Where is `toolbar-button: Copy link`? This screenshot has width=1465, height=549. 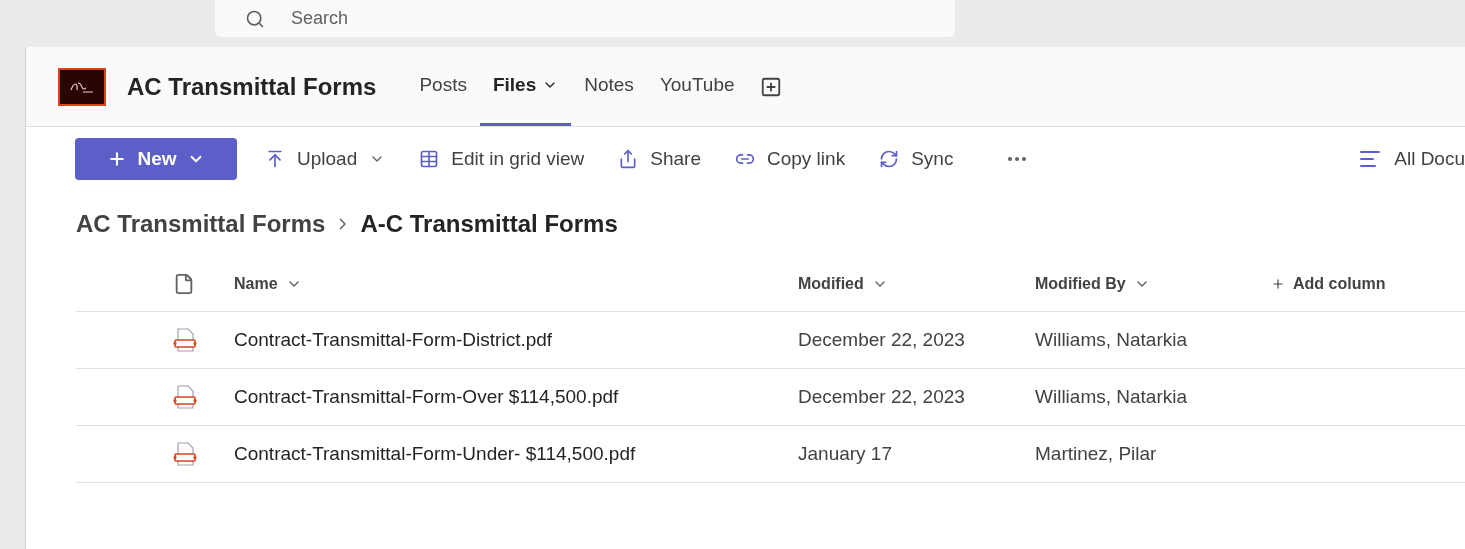
toolbar-button: Copy link is located at coordinates (790, 159).